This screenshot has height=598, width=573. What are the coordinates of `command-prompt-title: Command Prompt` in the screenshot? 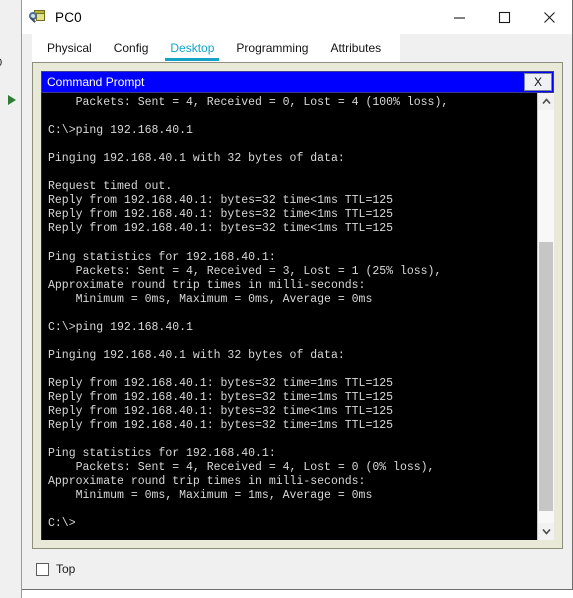 It's located at (96, 82).